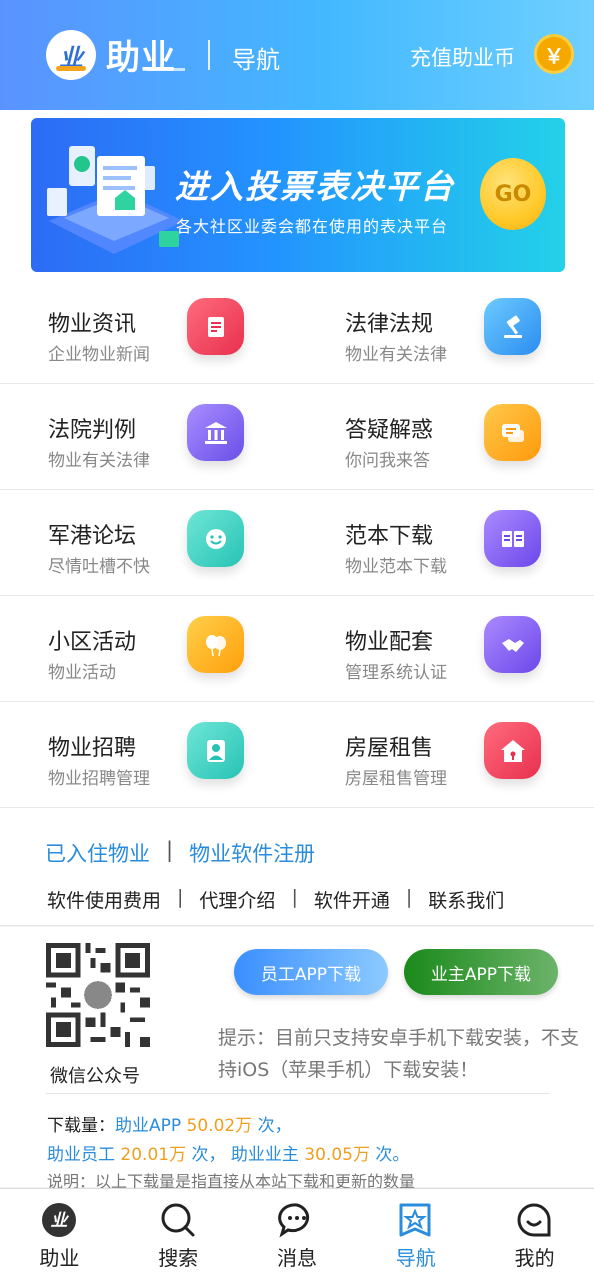 The width and height of the screenshot is (594, 1280). What do you see at coordinates (81, 1126) in the screenshot?
I see `stats-label: 下载量：` at bounding box center [81, 1126].